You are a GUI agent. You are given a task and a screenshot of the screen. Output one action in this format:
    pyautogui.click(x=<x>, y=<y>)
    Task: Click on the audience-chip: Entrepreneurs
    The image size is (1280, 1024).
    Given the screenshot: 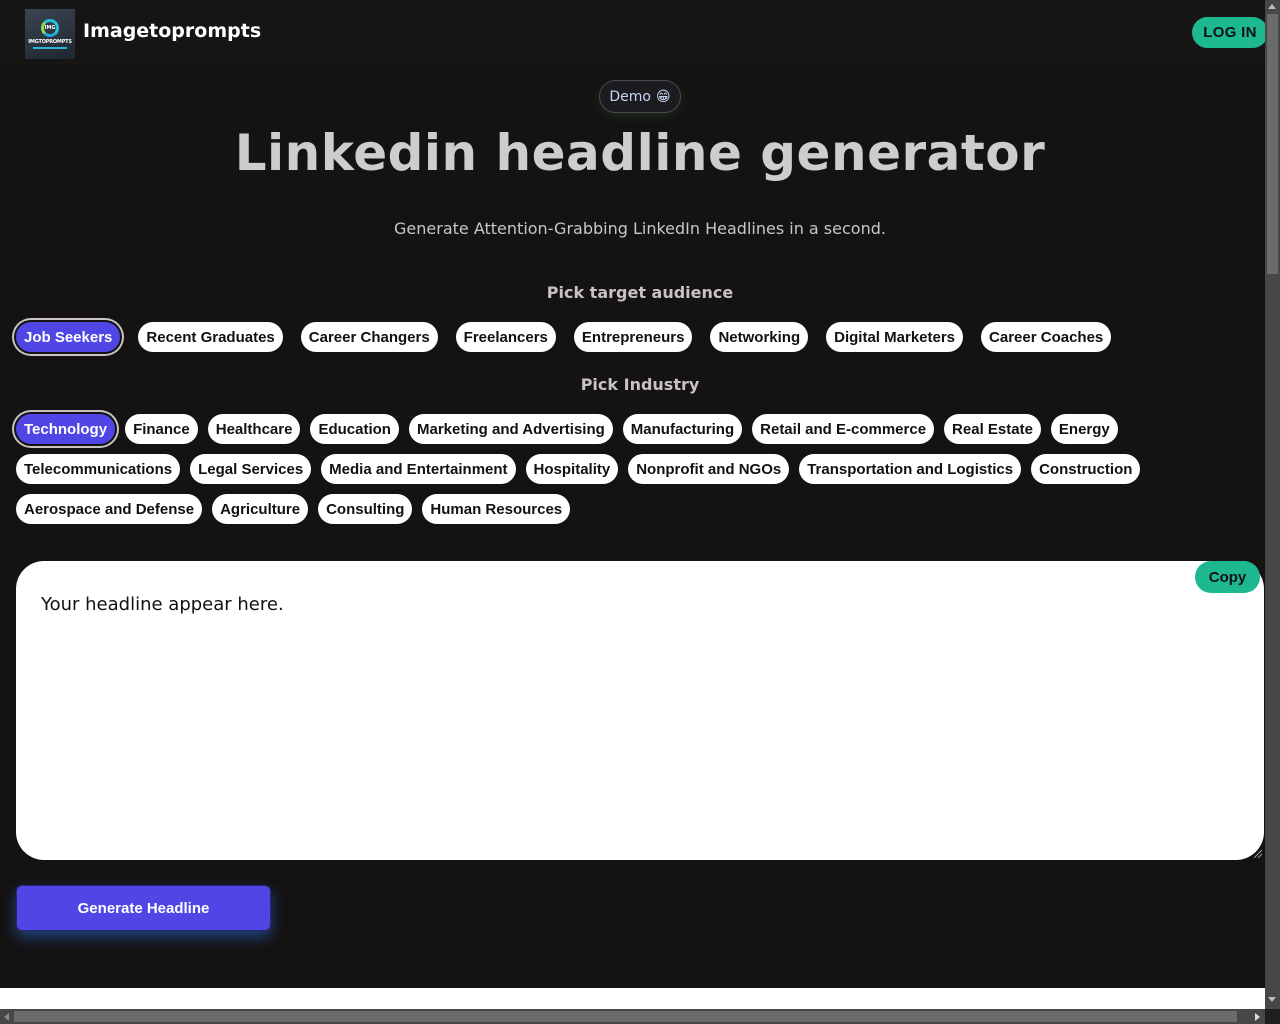 What is the action you would take?
    pyautogui.click(x=633, y=337)
    